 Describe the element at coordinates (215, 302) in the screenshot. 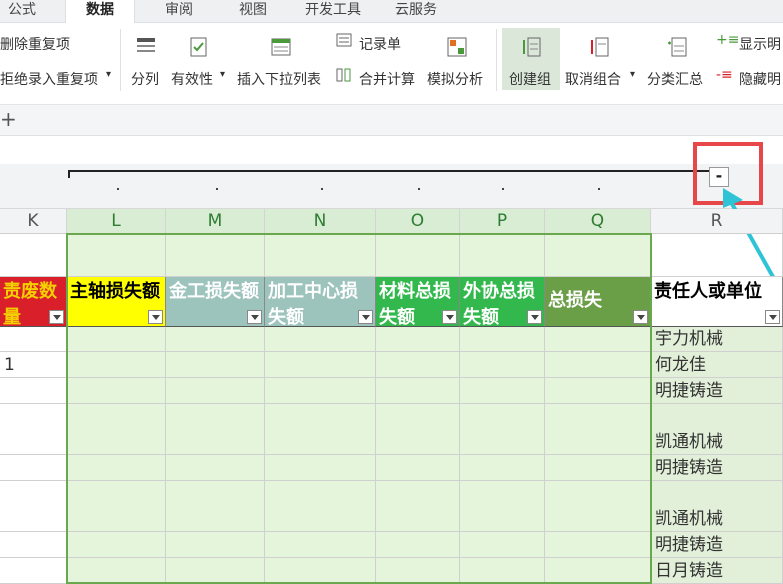

I see `table-header-cell: 金工损失额` at that location.